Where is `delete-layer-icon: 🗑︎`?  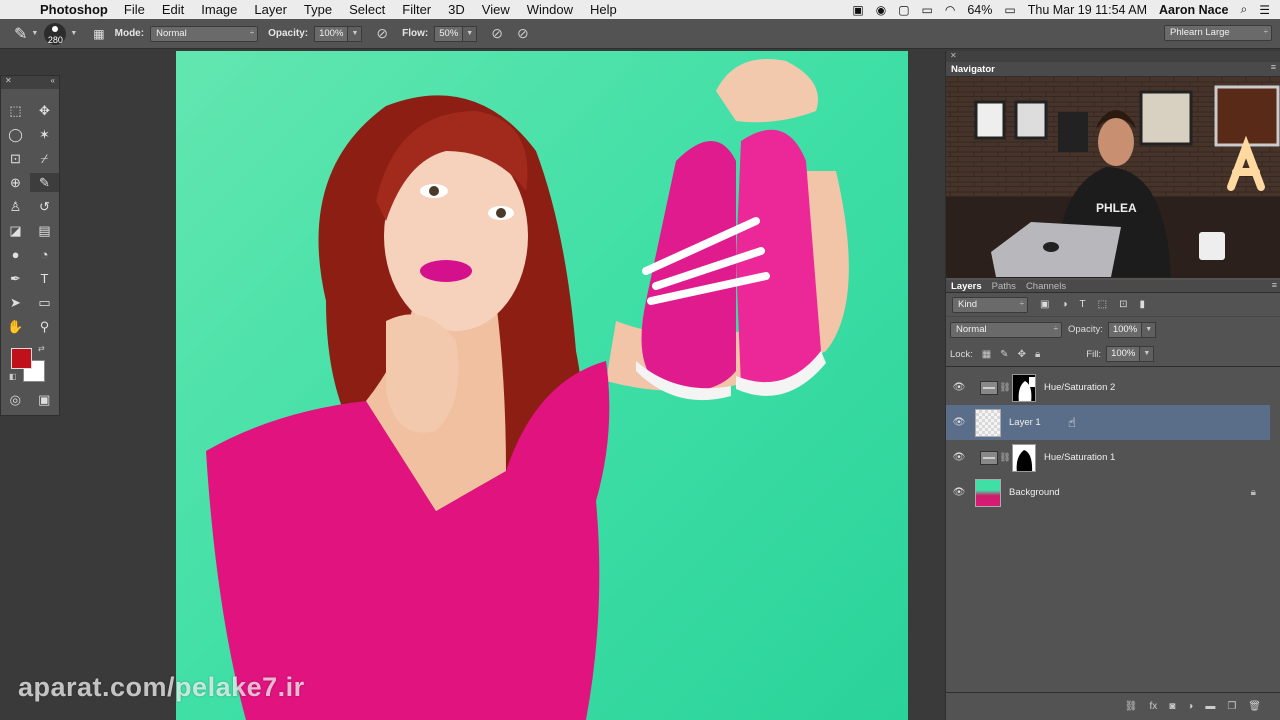
delete-layer-icon: 🗑︎ is located at coordinates (1254, 706).